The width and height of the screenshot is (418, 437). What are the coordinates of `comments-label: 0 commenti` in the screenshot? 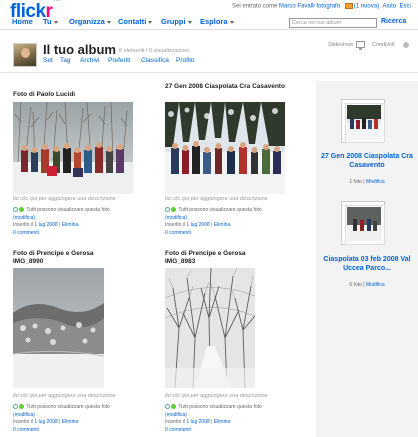 It's located at (178, 233).